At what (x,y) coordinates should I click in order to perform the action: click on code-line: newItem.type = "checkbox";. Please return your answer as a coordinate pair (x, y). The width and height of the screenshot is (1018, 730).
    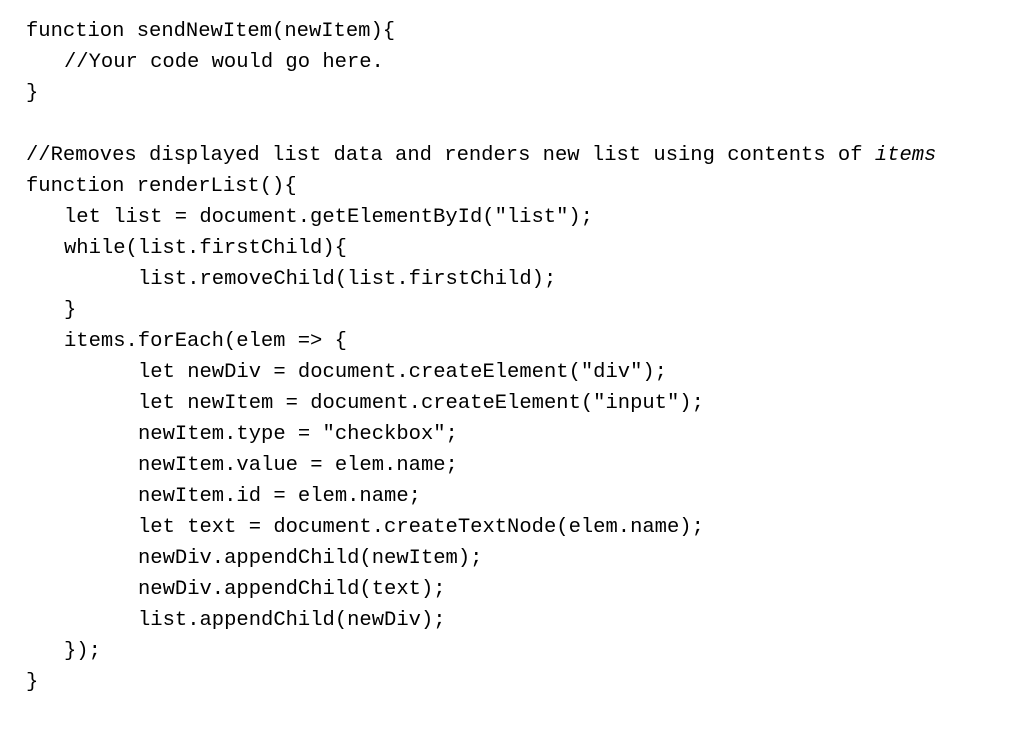
    Looking at the image, I should click on (298, 434).